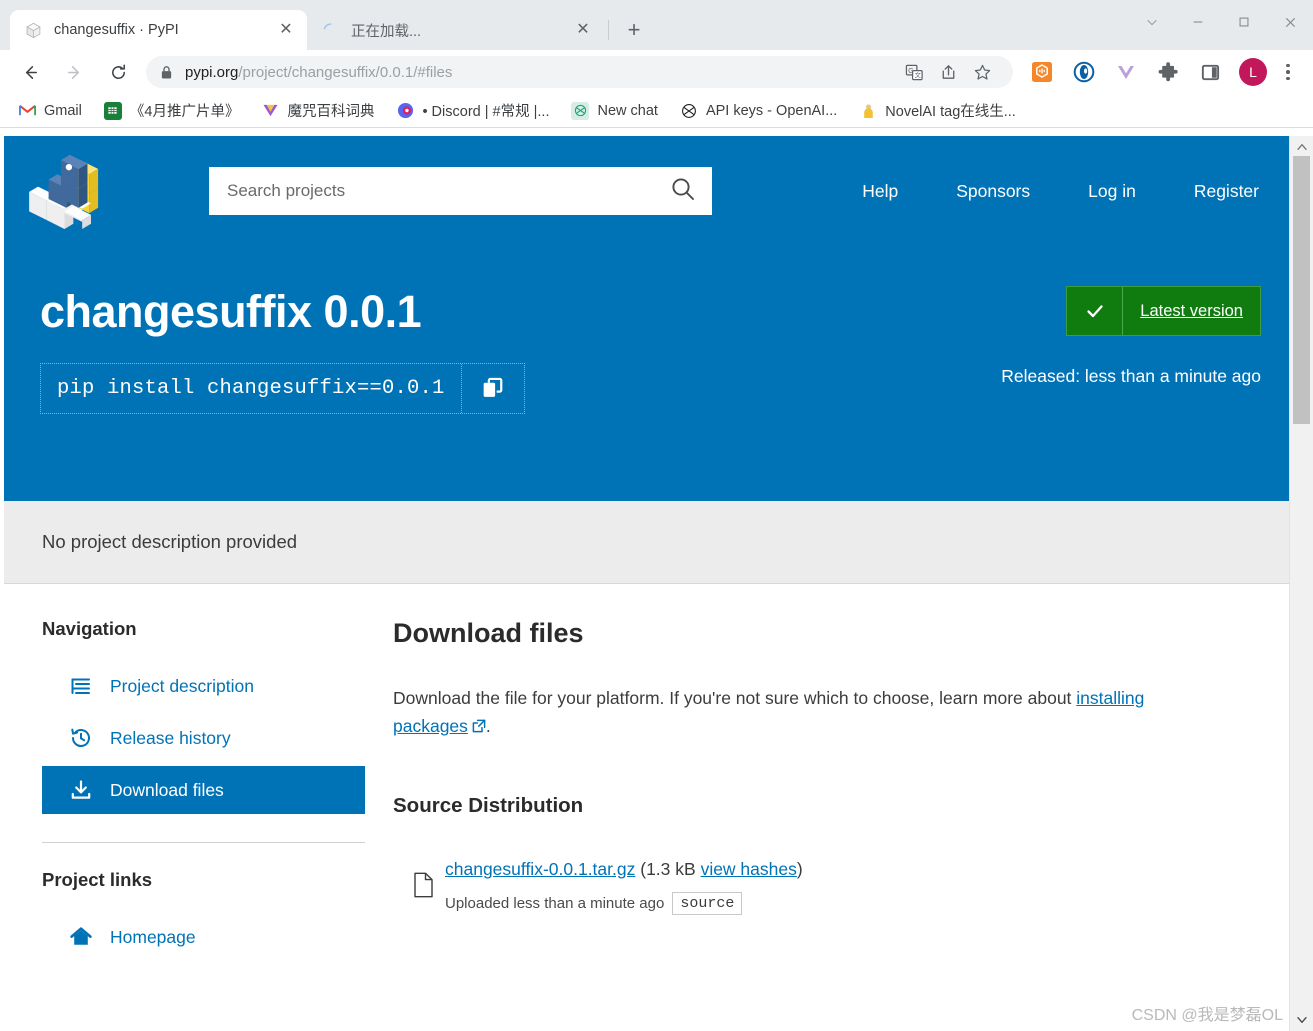 This screenshot has height=1031, width=1313. What do you see at coordinates (1198, 22) in the screenshot?
I see `minimize-button` at bounding box center [1198, 22].